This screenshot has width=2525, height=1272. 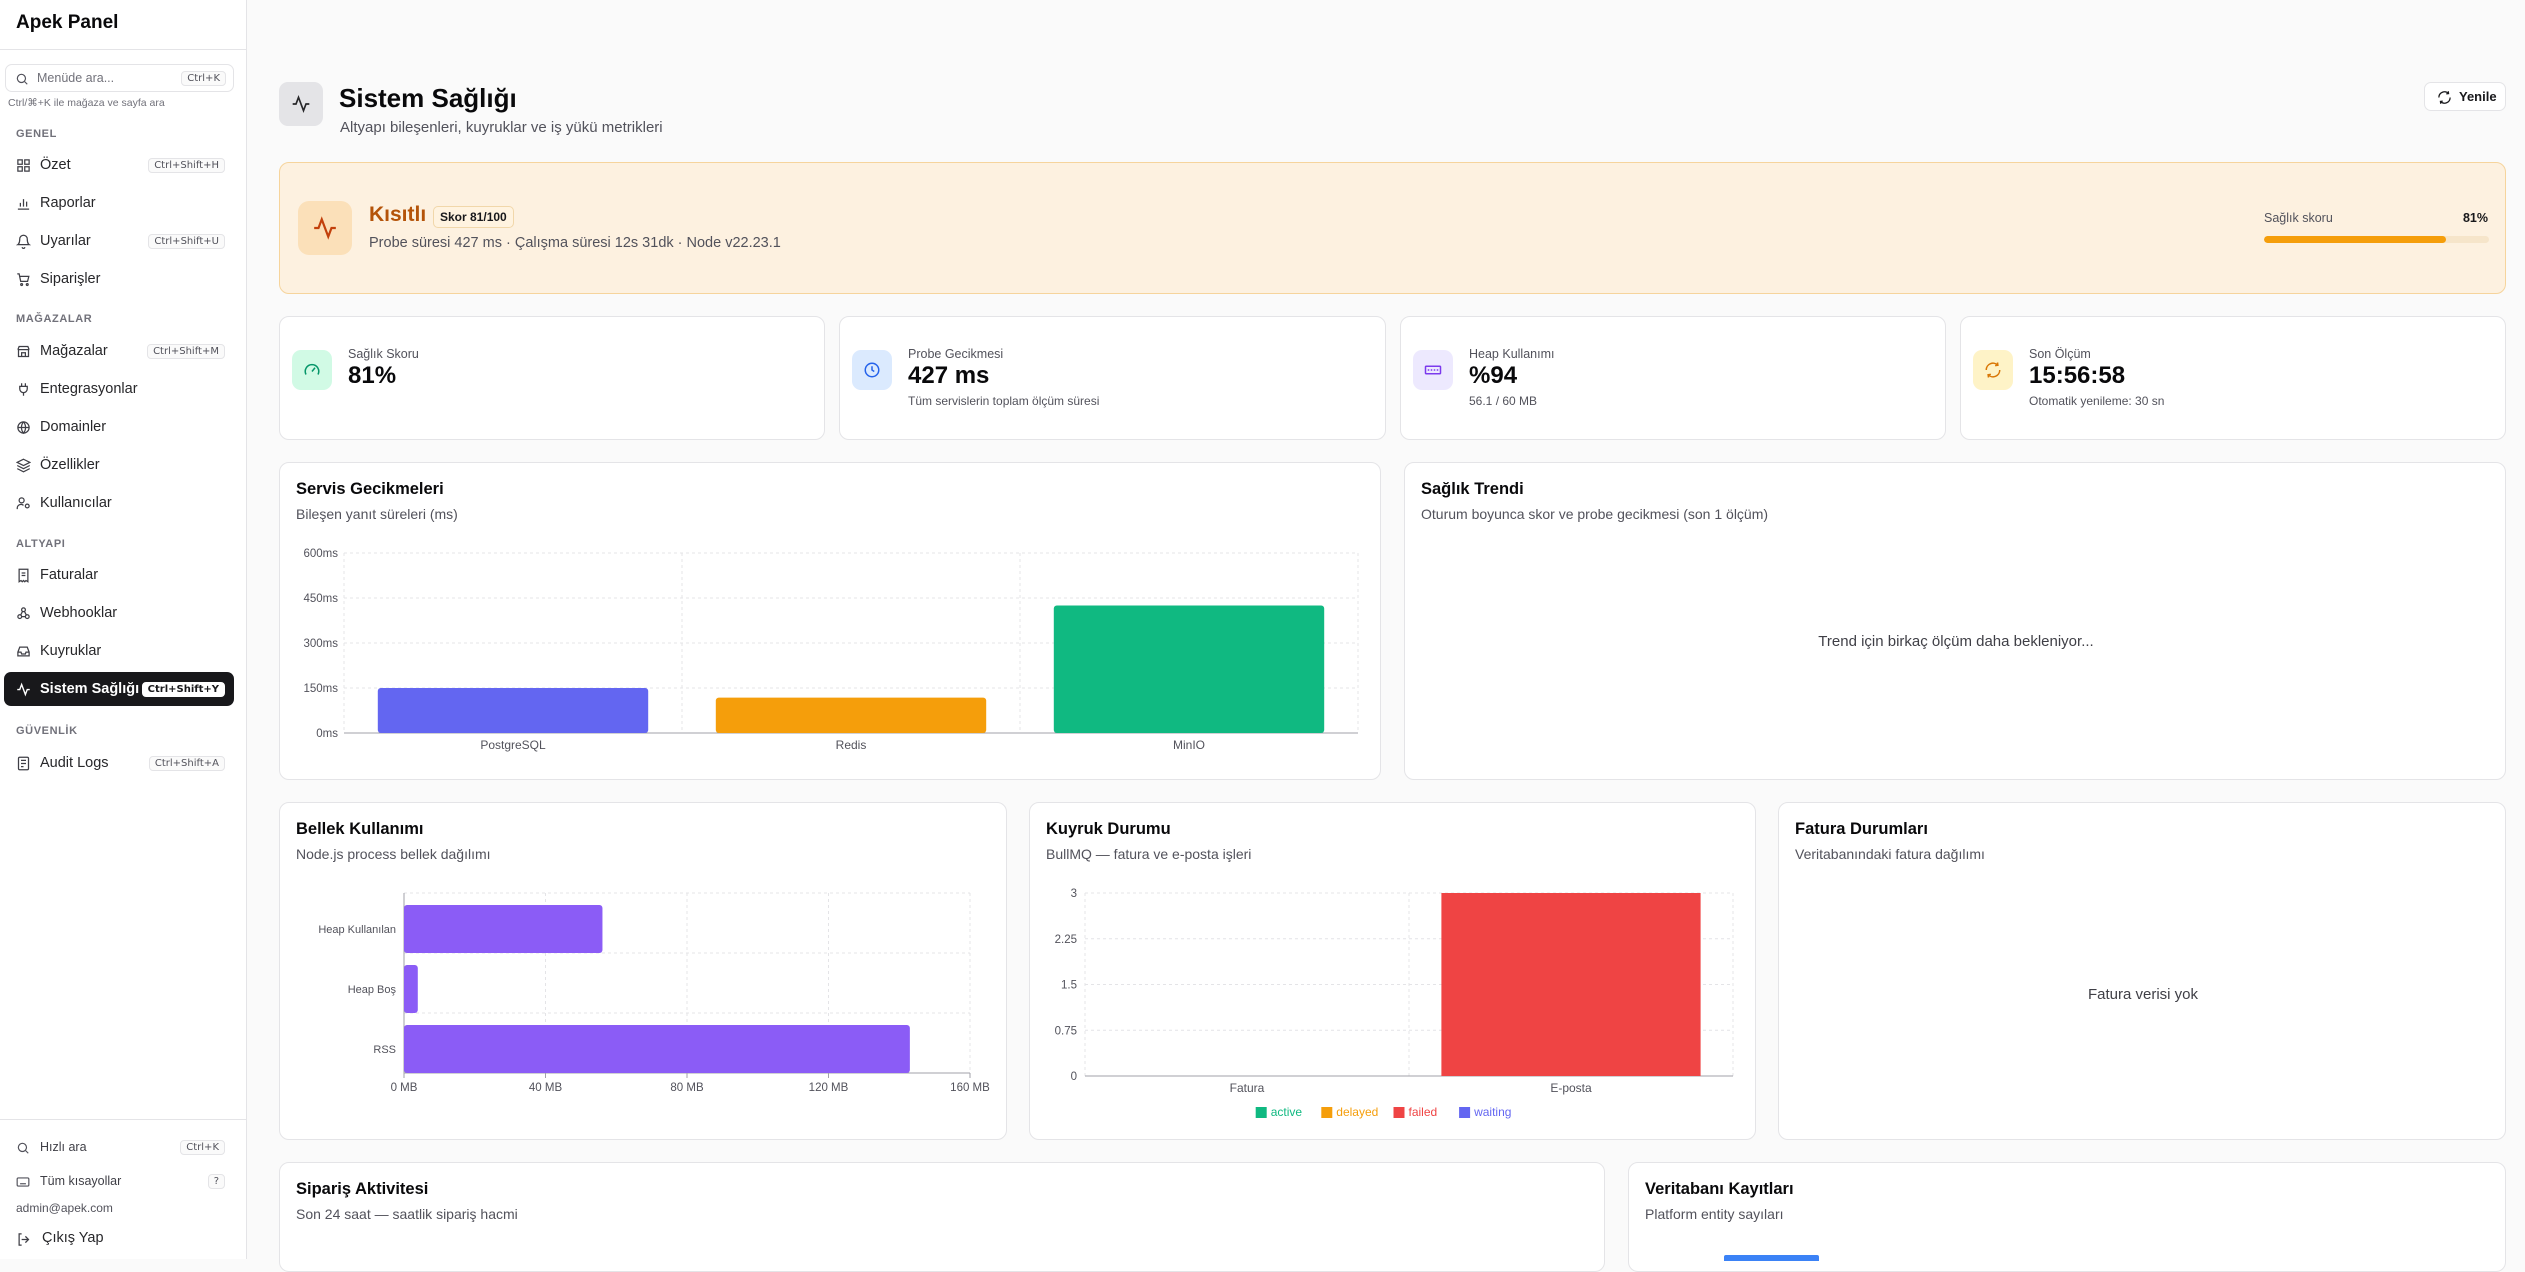 I want to click on stat-value: 81%, so click(x=372, y=375).